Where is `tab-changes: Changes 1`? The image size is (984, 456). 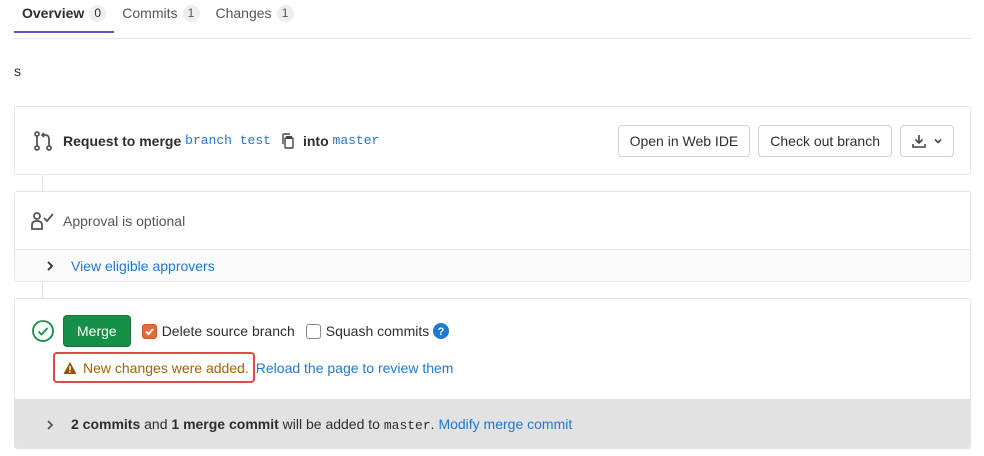 tab-changes: Changes 1 is located at coordinates (255, 16).